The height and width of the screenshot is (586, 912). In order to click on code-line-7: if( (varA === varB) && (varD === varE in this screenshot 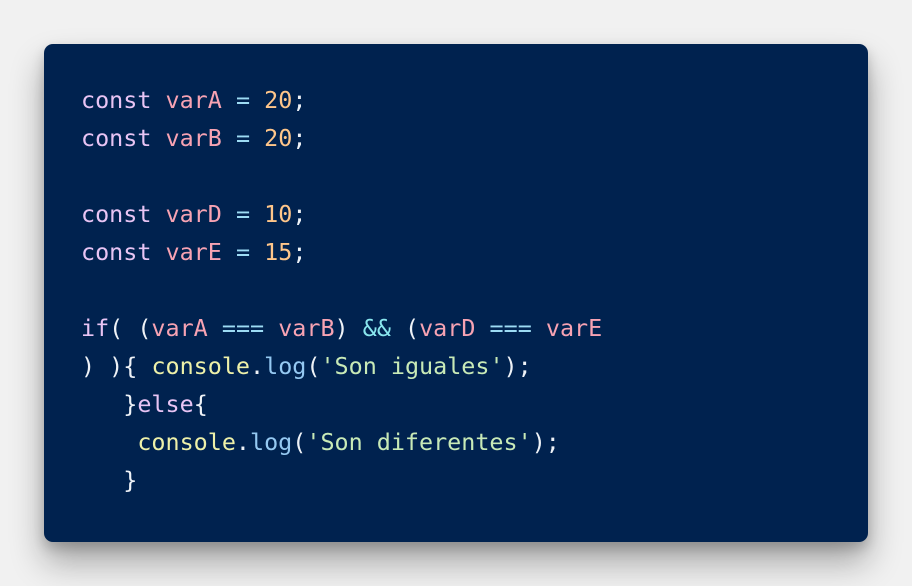, I will do `click(341, 328)`.